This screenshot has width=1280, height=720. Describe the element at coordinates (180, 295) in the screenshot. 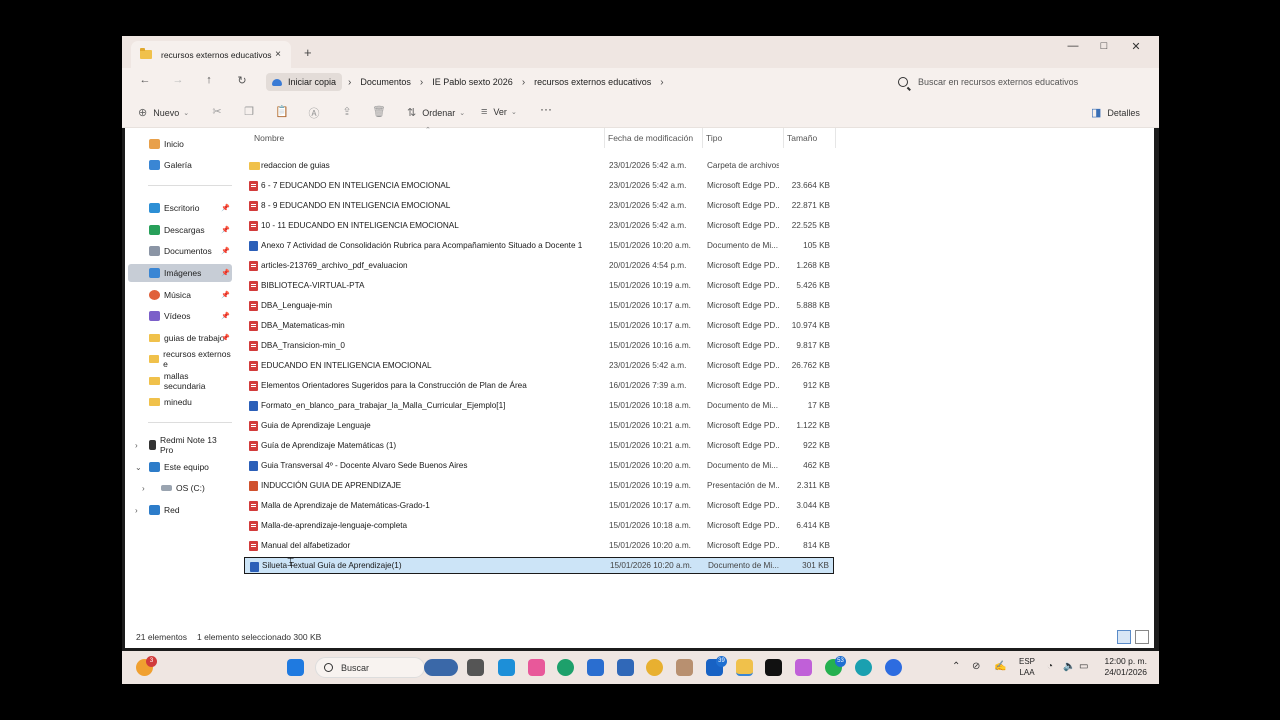

I see `sidebar-item-musica: Música 📌` at that location.